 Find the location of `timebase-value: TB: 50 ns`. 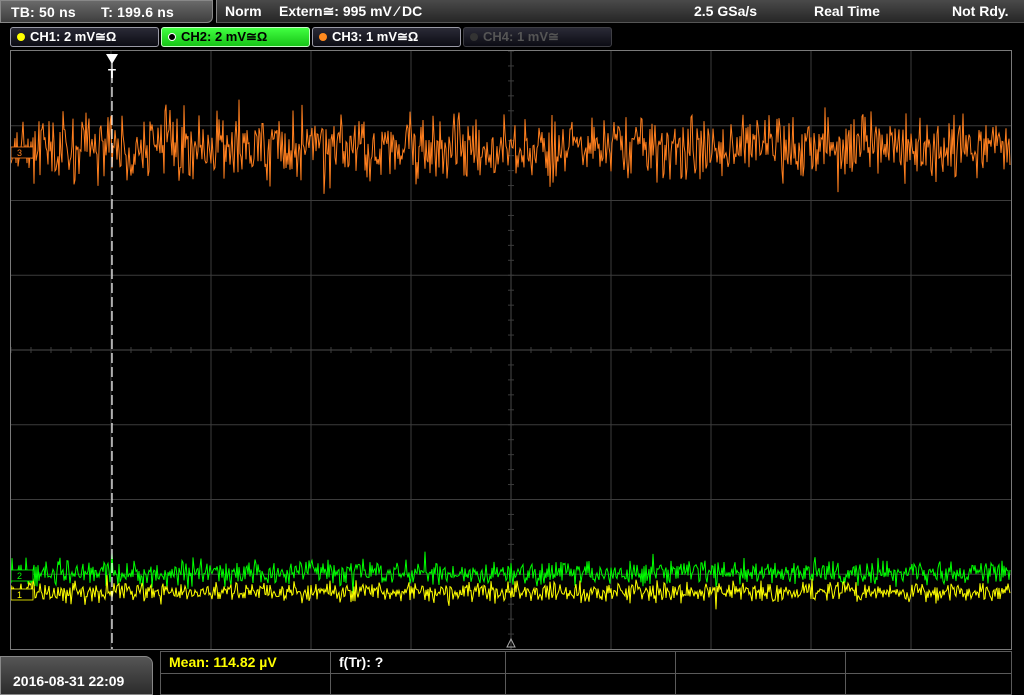

timebase-value: TB: 50 ns is located at coordinates (43, 12).